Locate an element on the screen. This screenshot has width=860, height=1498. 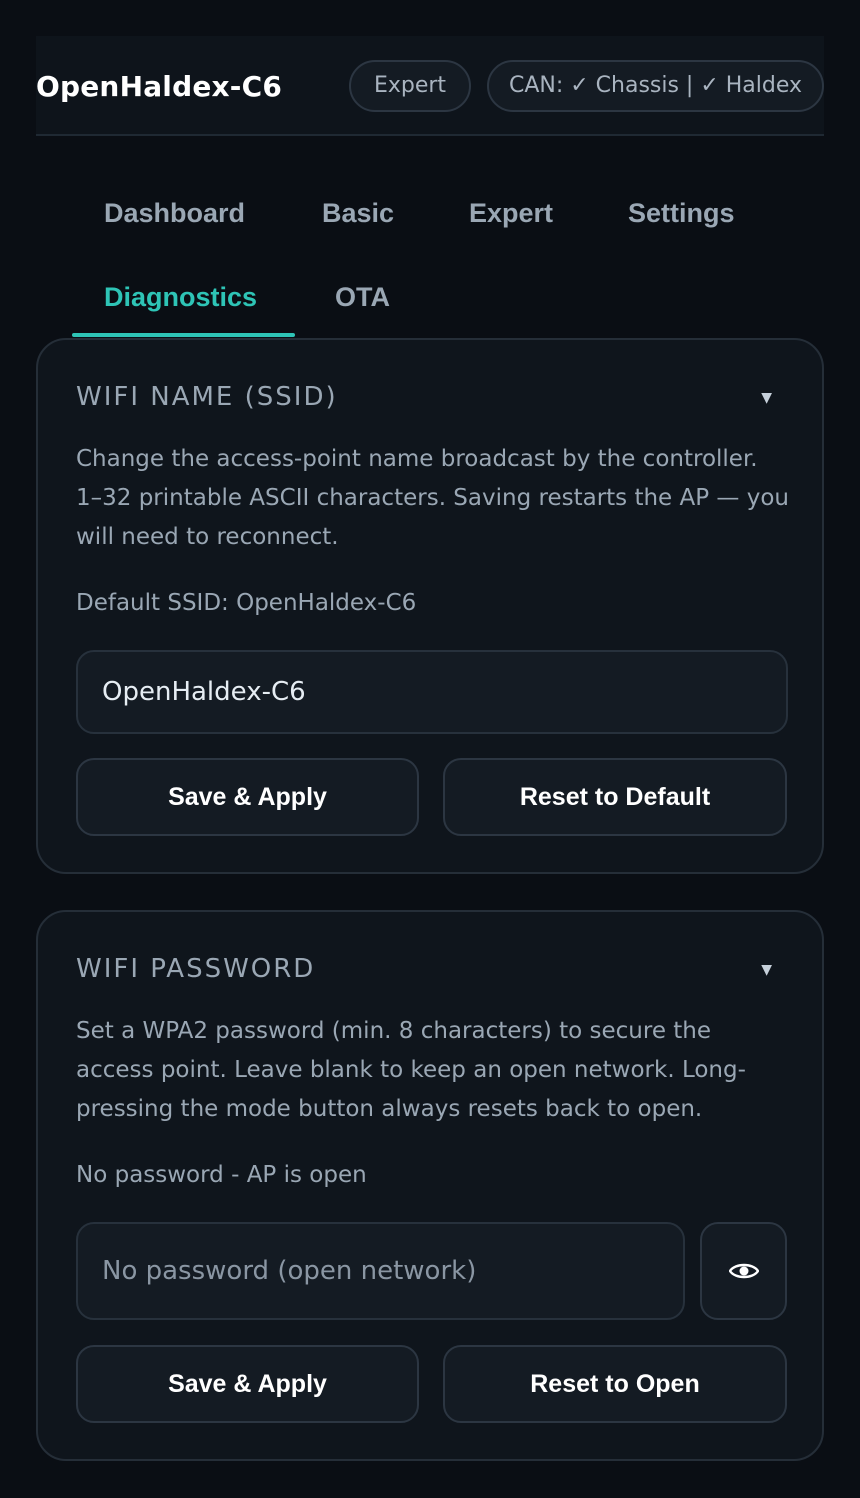
can-status-badge: CAN: ✓ Chassis | ✓ Haldex is located at coordinates (655, 86).